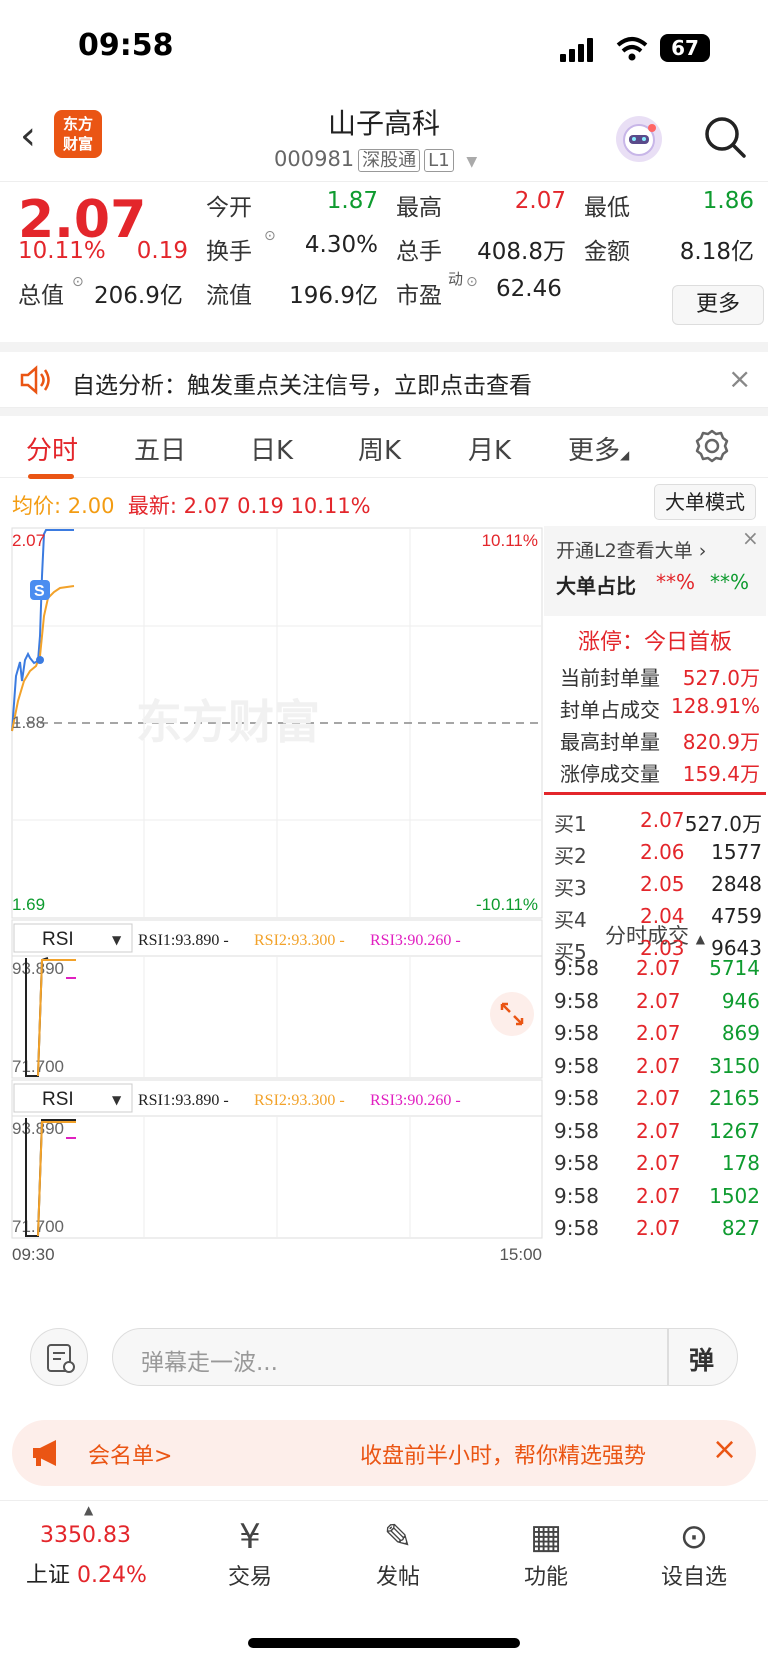 The width and height of the screenshot is (768, 1663). Describe the element at coordinates (734, 1098) in the screenshot. I see `tick-volume: 2165` at that location.